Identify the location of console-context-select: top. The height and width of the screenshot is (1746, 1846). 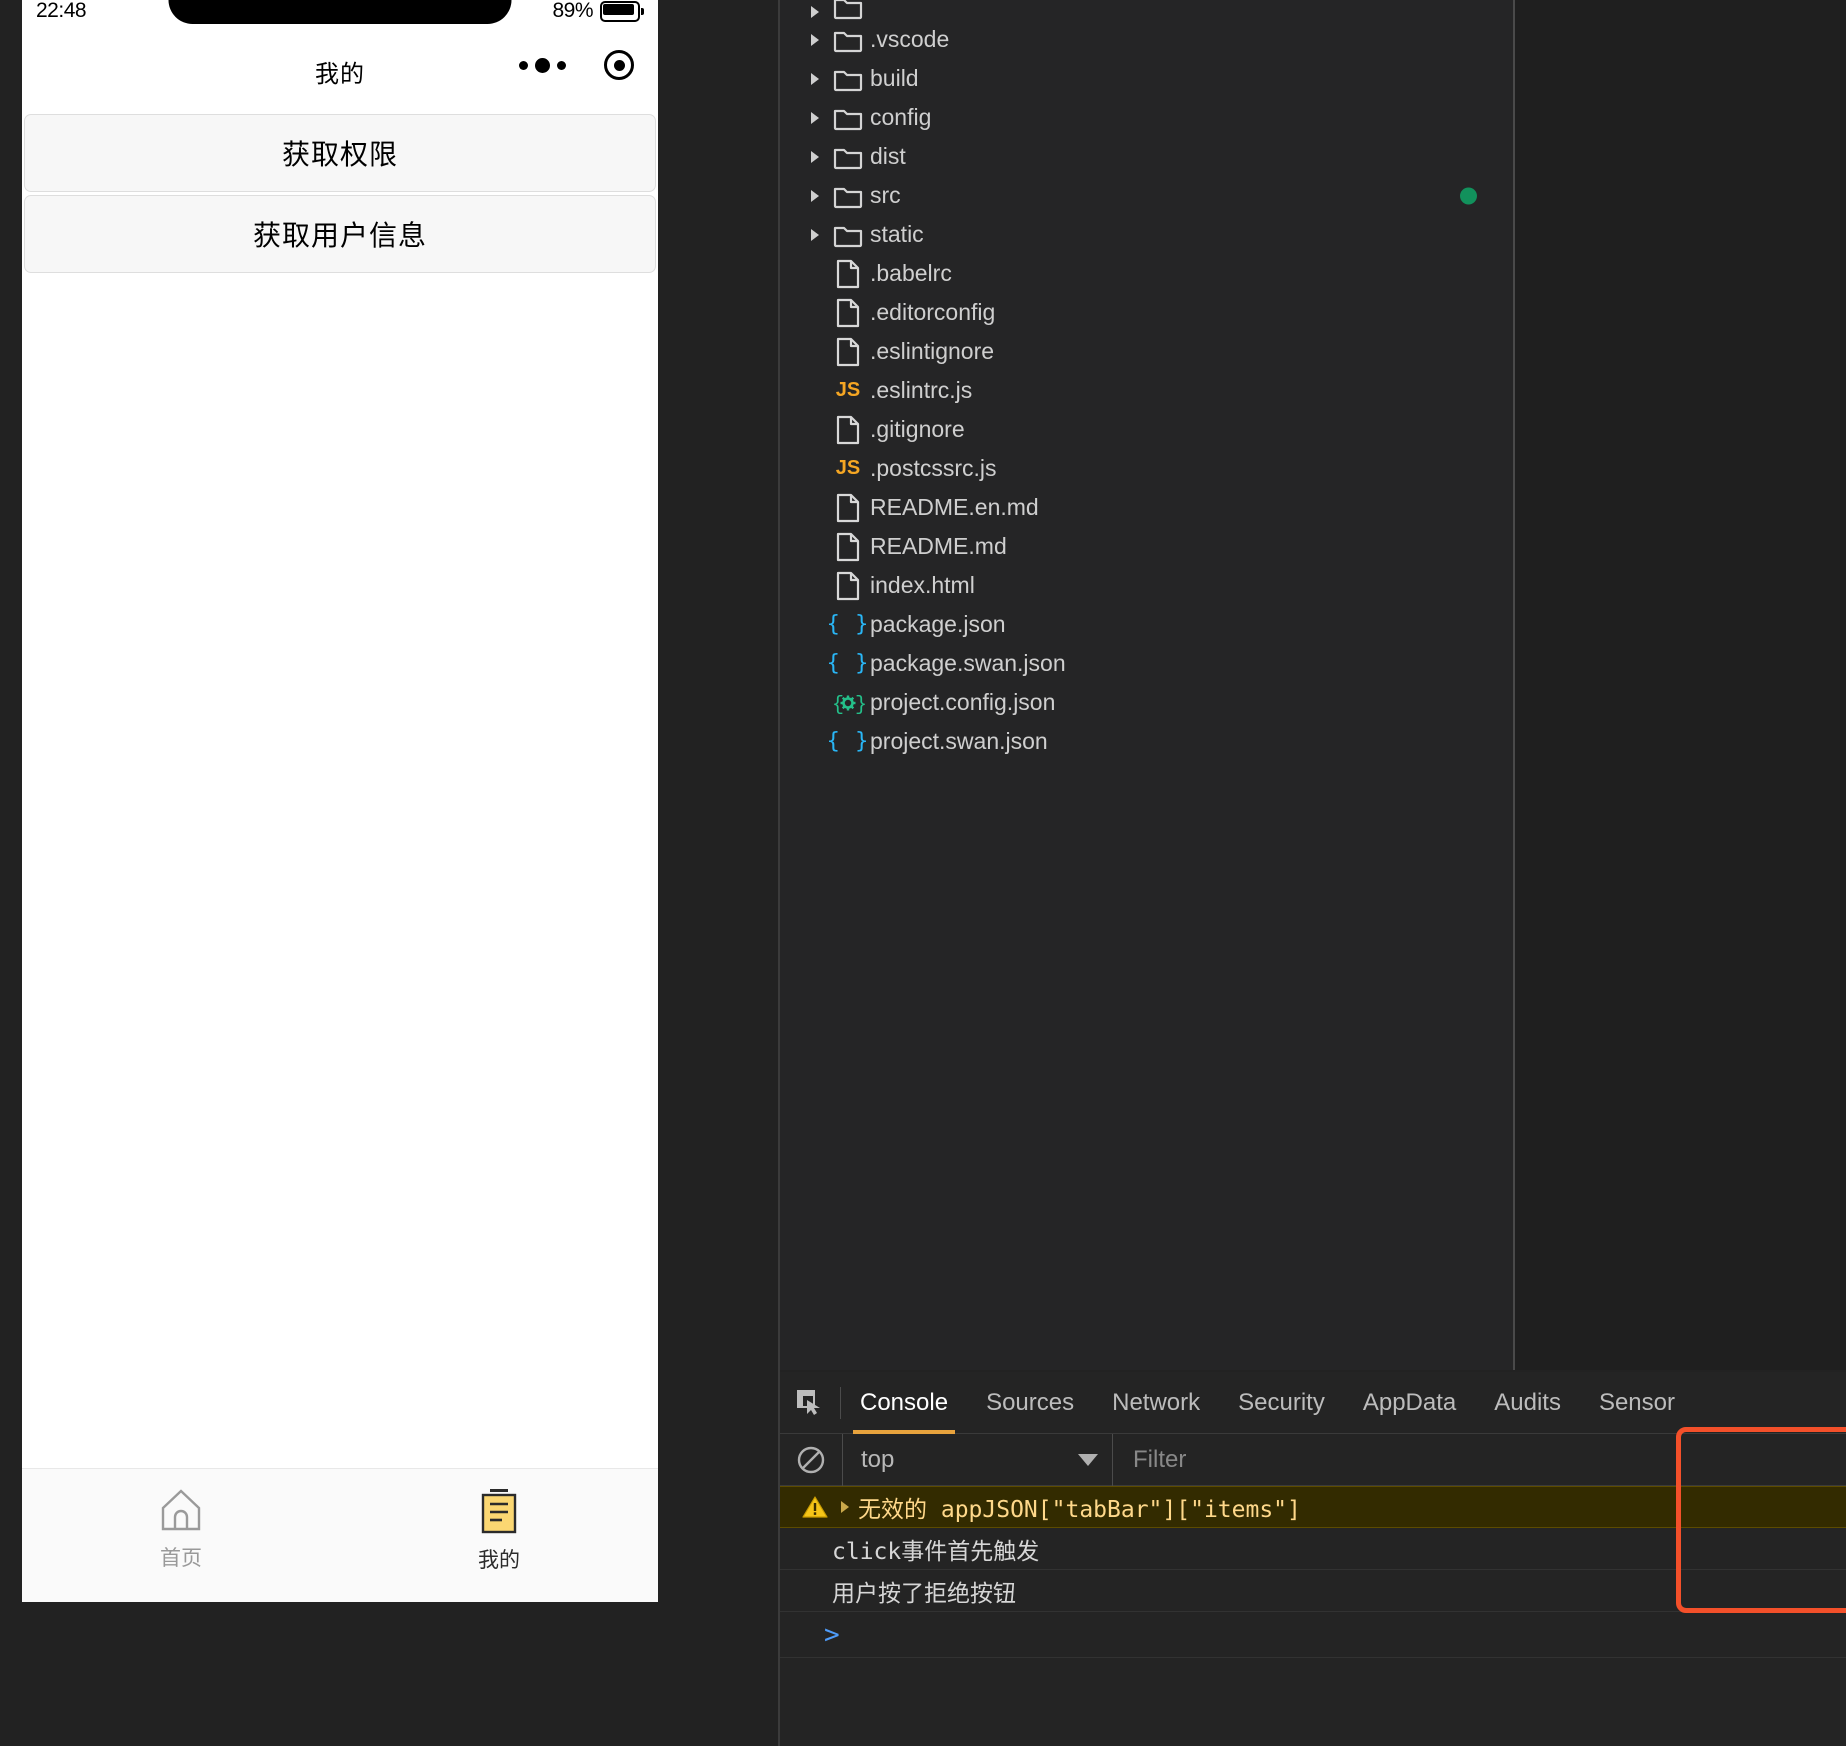
(977, 1459).